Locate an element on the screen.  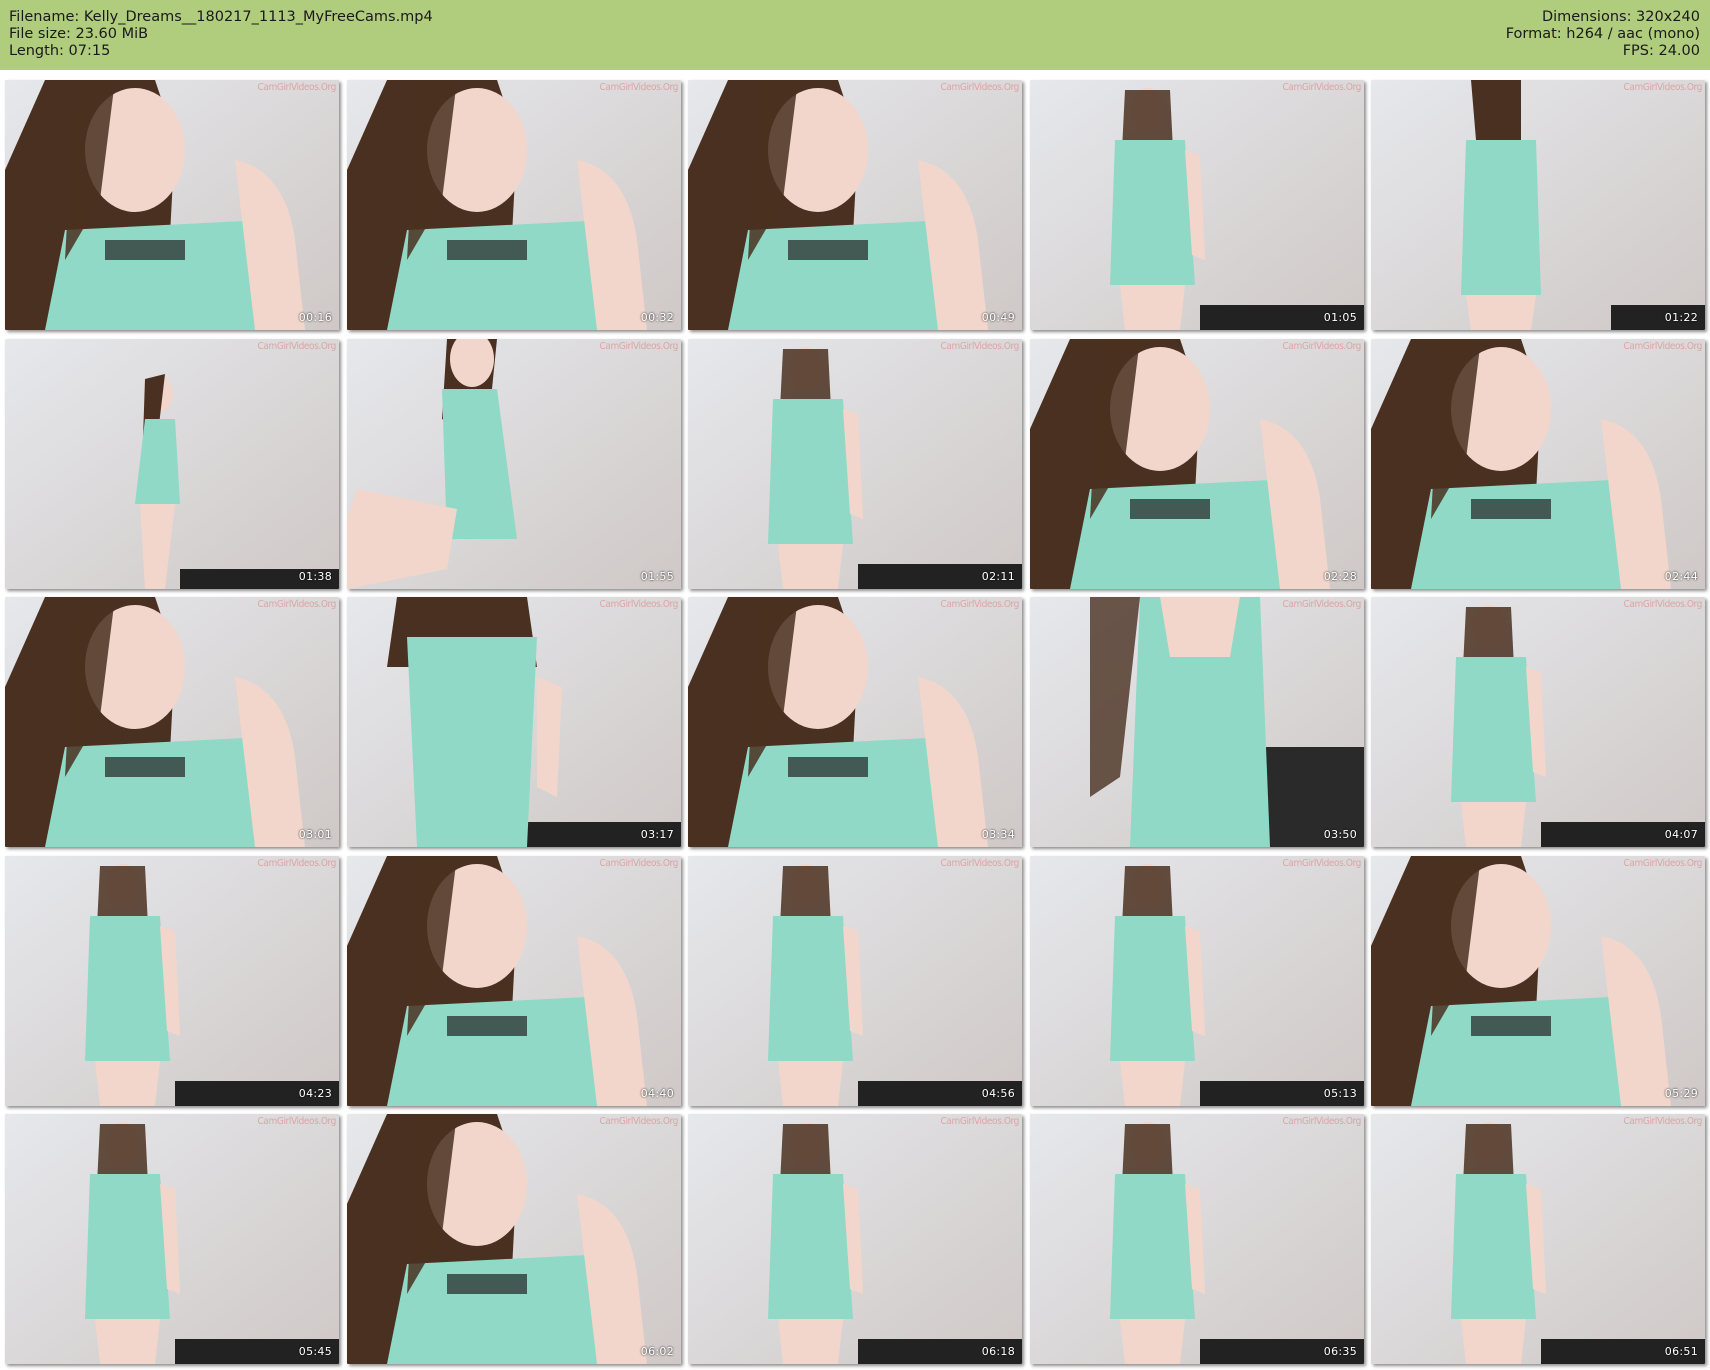
thumbnail-timestamp: 01:05 is located at coordinates (1340, 317).